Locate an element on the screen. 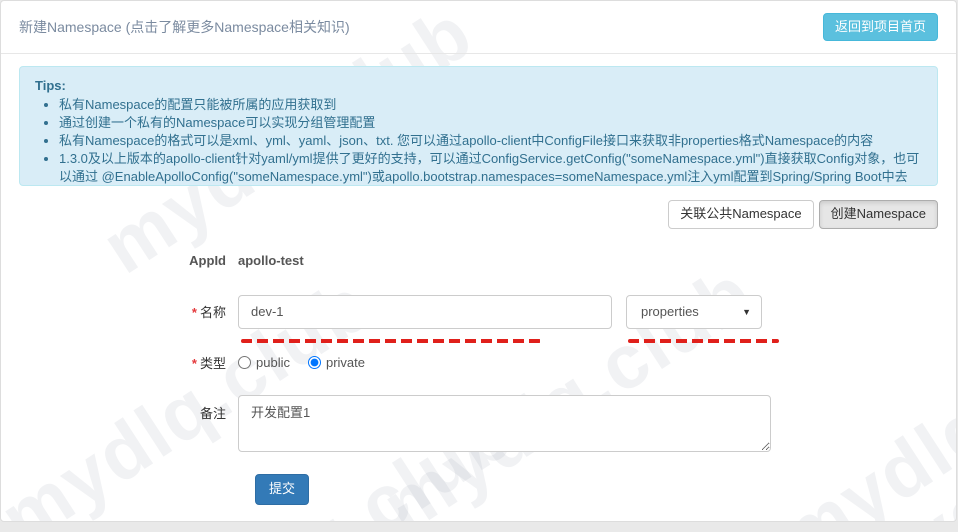 Image resolution: width=958 pixels, height=532 pixels. name-row: *名称 properties ▼ is located at coordinates (478, 311).